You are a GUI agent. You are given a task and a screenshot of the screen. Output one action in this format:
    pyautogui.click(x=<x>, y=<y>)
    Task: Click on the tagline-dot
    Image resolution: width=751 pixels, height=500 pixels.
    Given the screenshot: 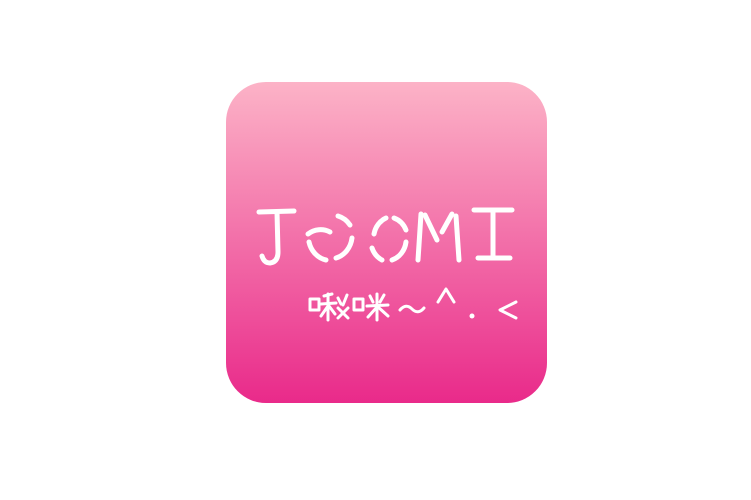 What is the action you would take?
    pyautogui.click(x=472, y=316)
    